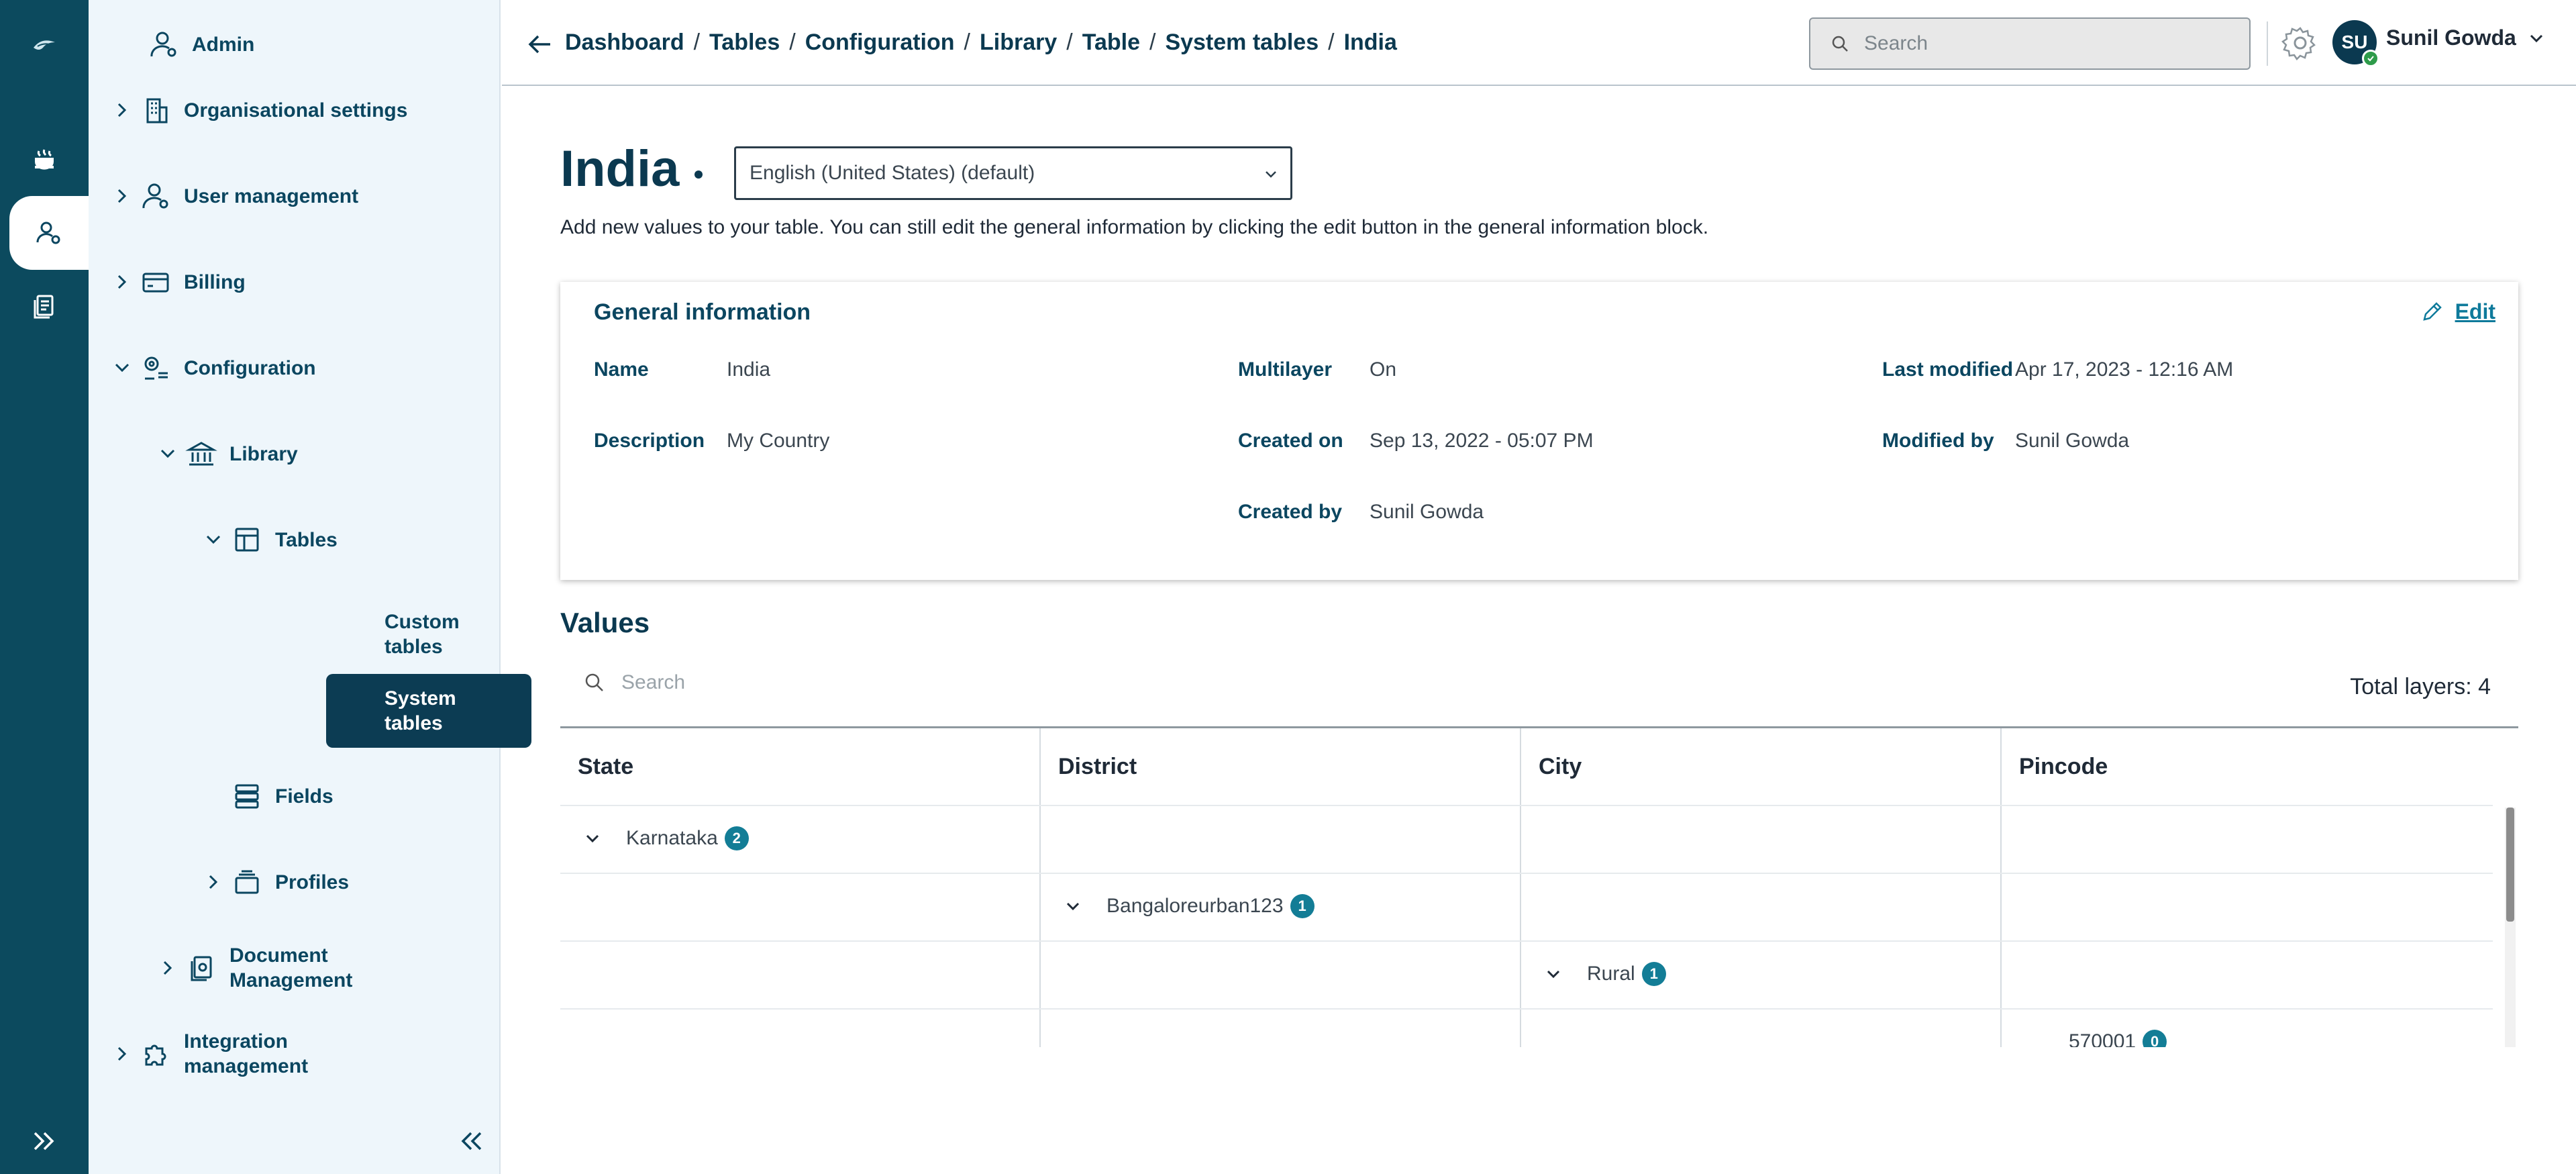 This screenshot has height=1174, width=2576. I want to click on field-label-created-by: Created by, so click(1290, 512).